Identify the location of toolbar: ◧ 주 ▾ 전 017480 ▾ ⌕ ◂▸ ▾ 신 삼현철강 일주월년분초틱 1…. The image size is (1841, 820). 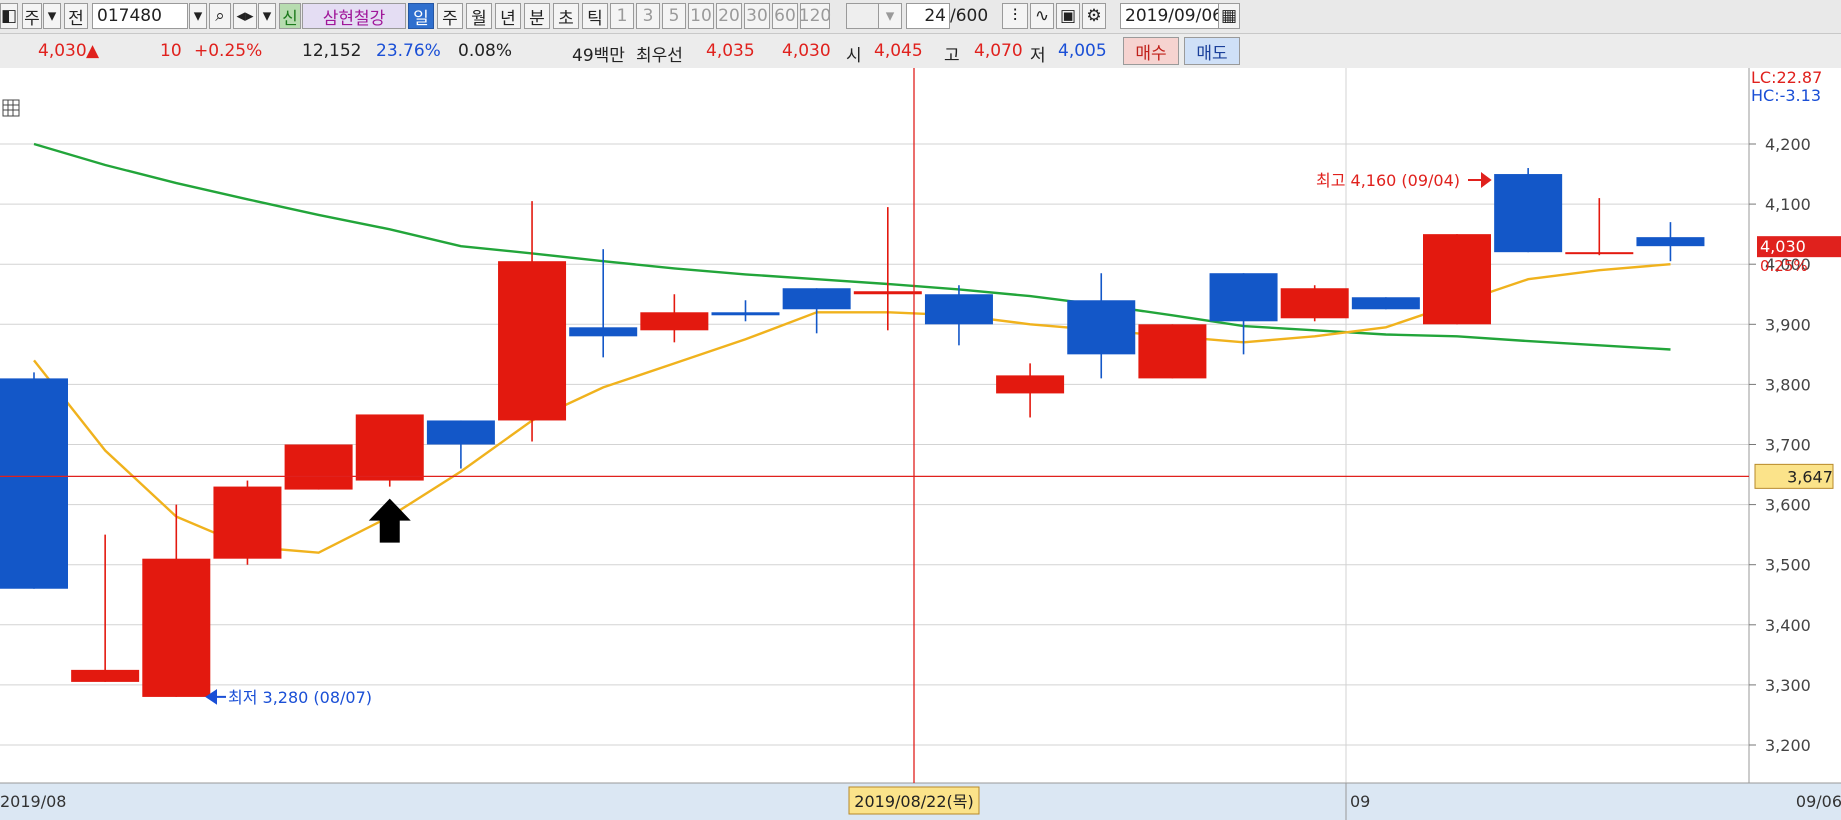
(920, 17).